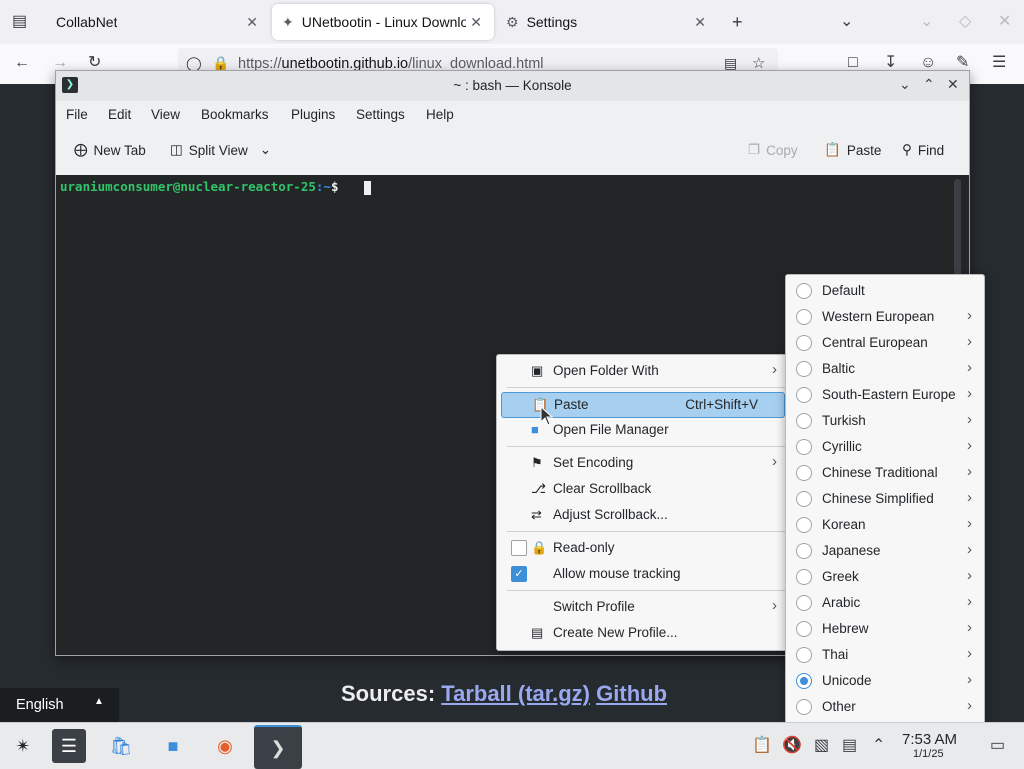 The width and height of the screenshot is (1024, 769). What do you see at coordinates (643, 574) in the screenshot?
I see `allow-mouse-tracking-item: ✓ Allow mouse tracking` at bounding box center [643, 574].